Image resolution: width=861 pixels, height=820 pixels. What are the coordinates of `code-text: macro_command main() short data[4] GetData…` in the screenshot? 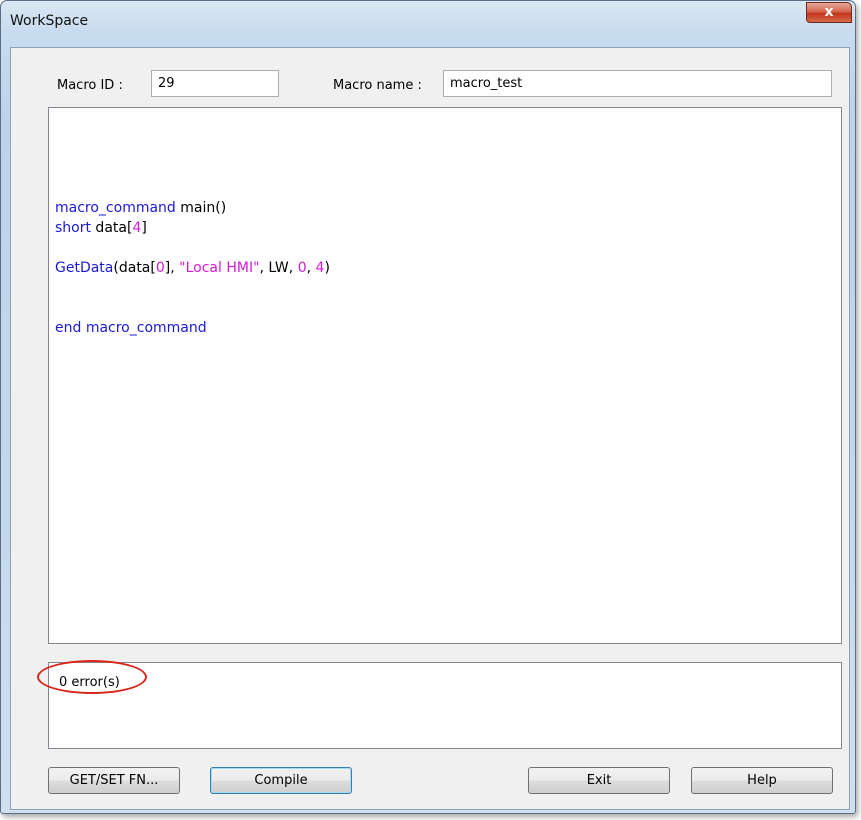 It's located at (192, 248).